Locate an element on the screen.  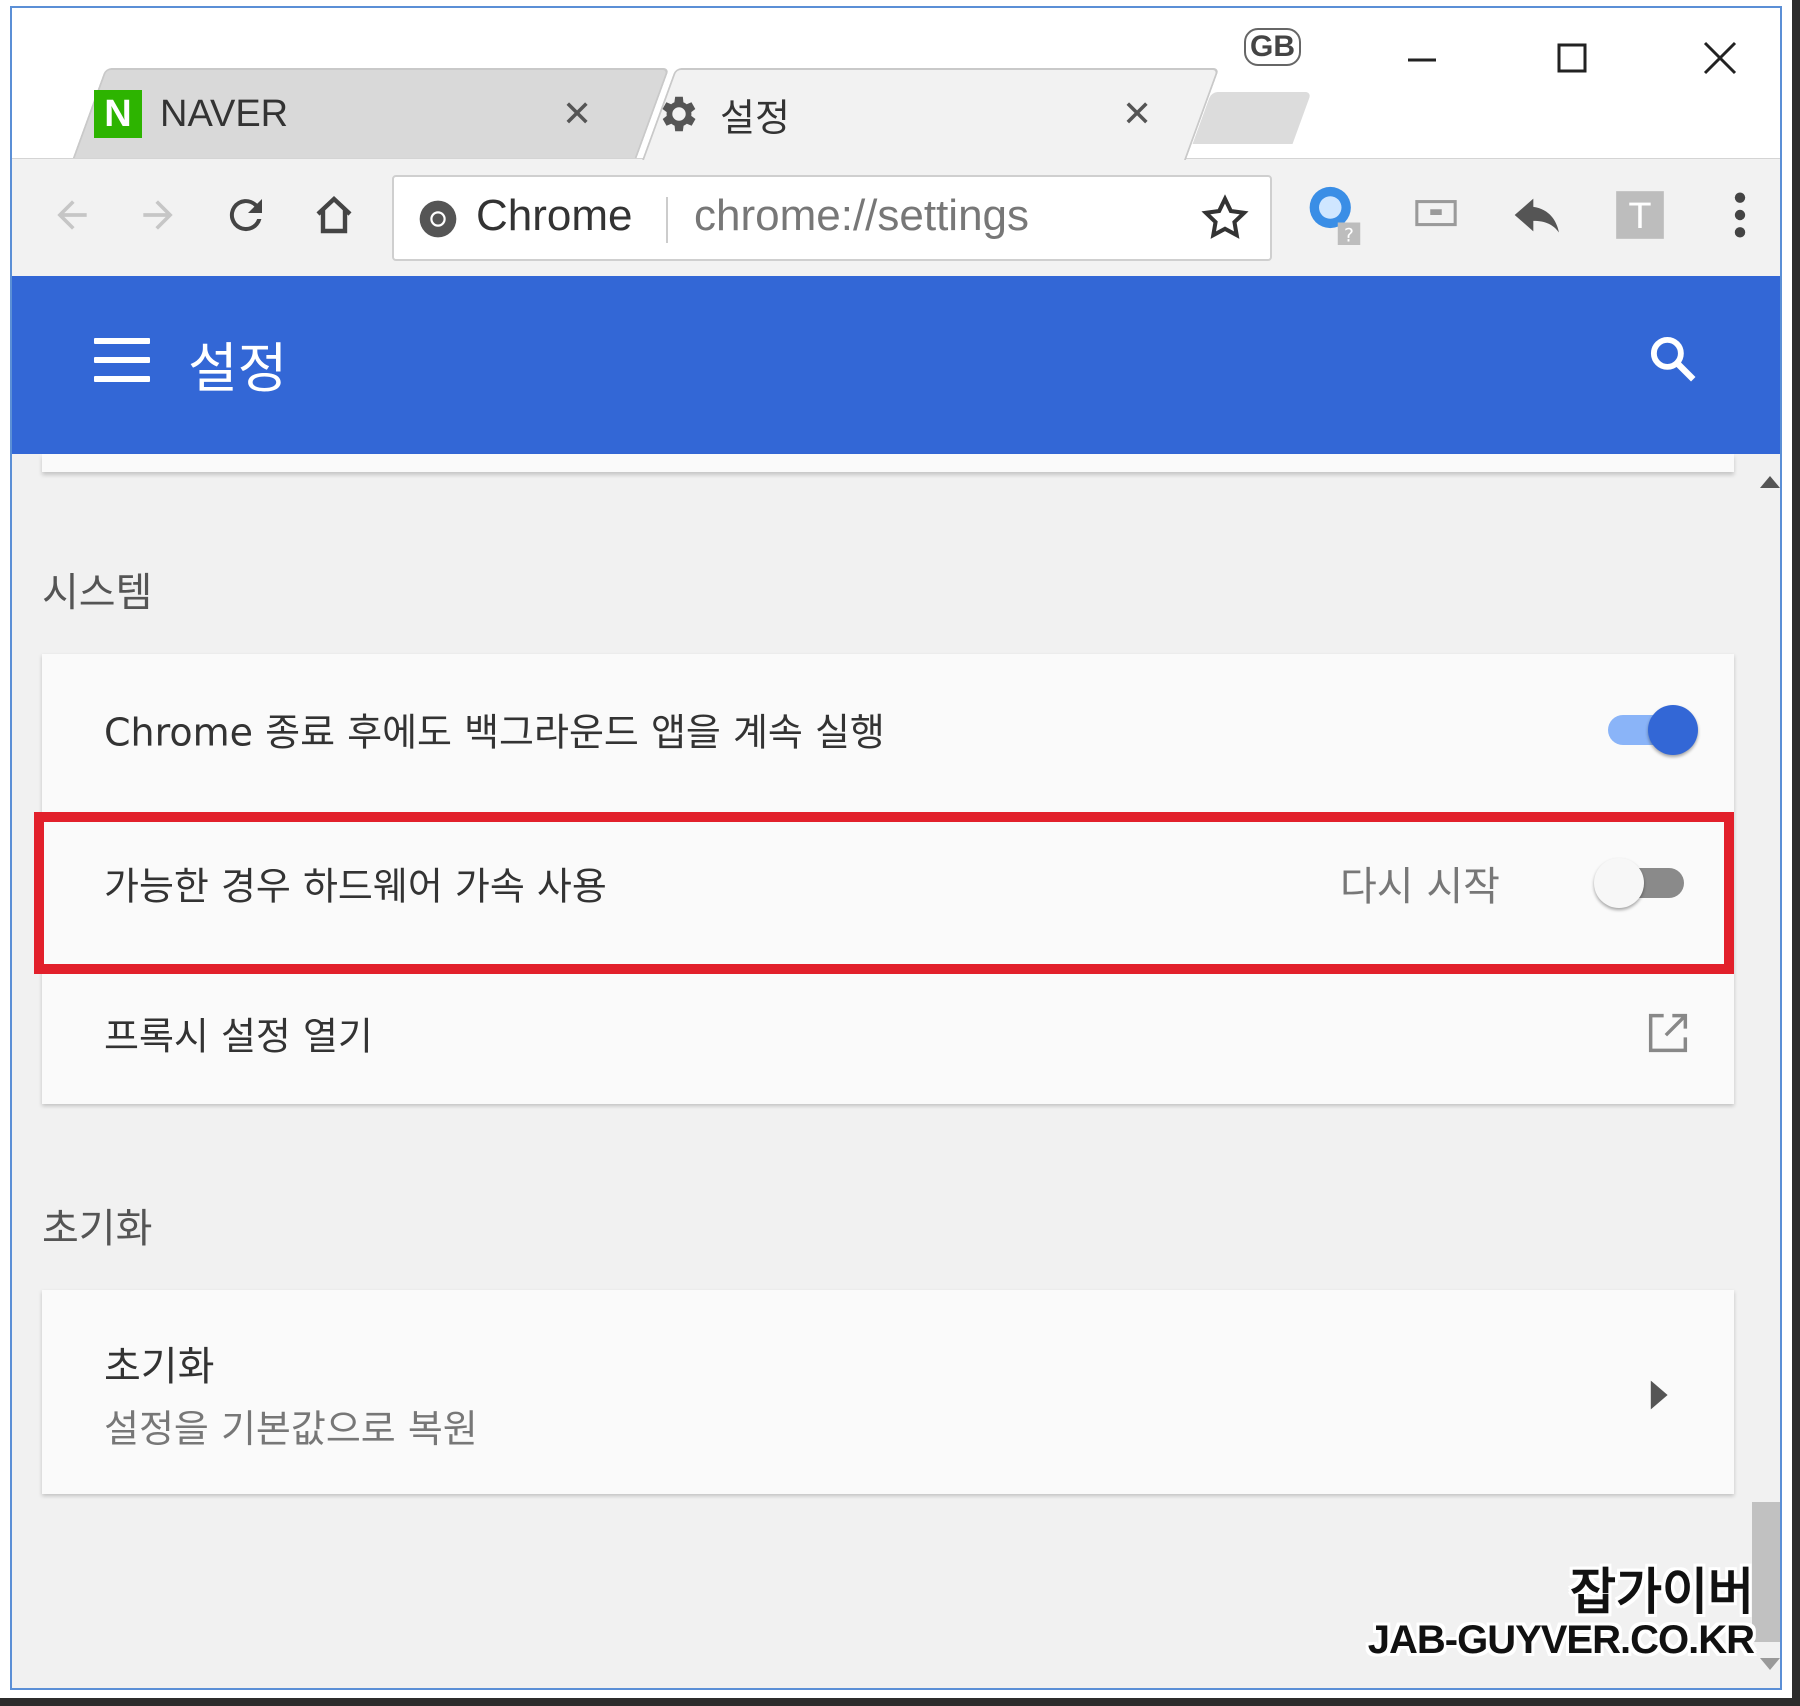
back-arrow-icon is located at coordinates (72, 215).